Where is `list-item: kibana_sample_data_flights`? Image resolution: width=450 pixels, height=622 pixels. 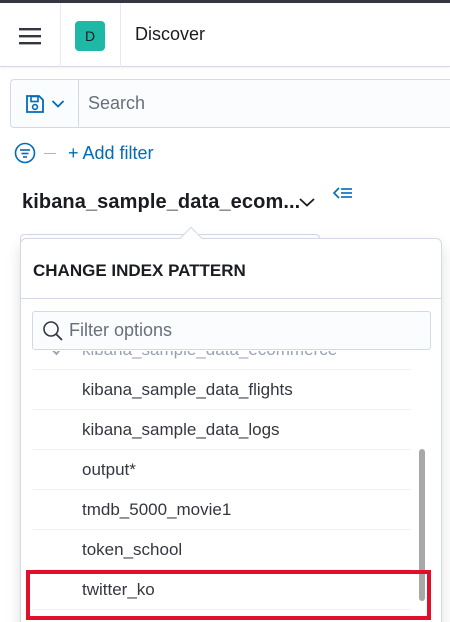
list-item: kibana_sample_data_flights is located at coordinates (222, 390).